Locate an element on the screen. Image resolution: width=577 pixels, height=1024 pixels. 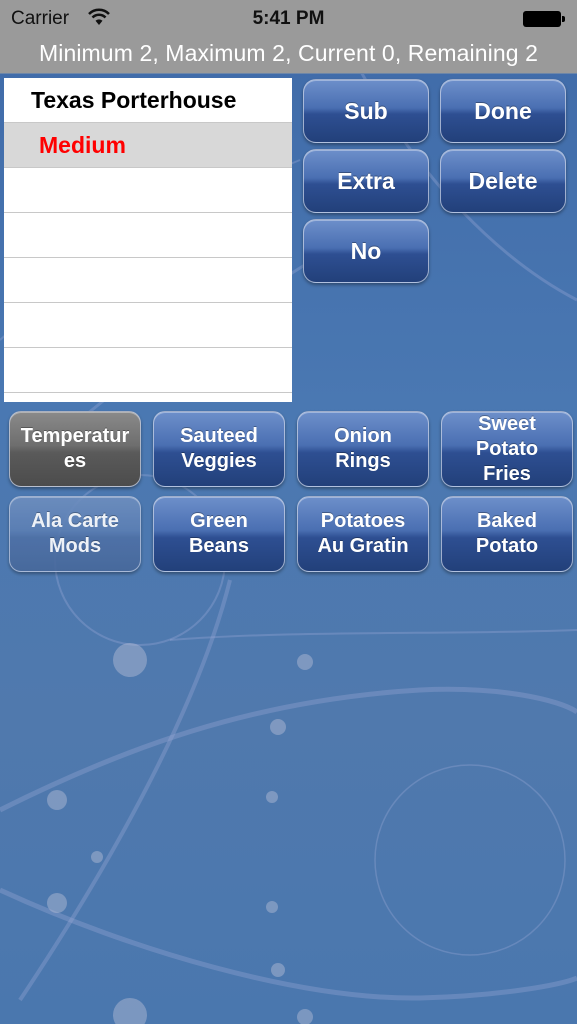
clock: 5:41 PM is located at coordinates (288, 18).